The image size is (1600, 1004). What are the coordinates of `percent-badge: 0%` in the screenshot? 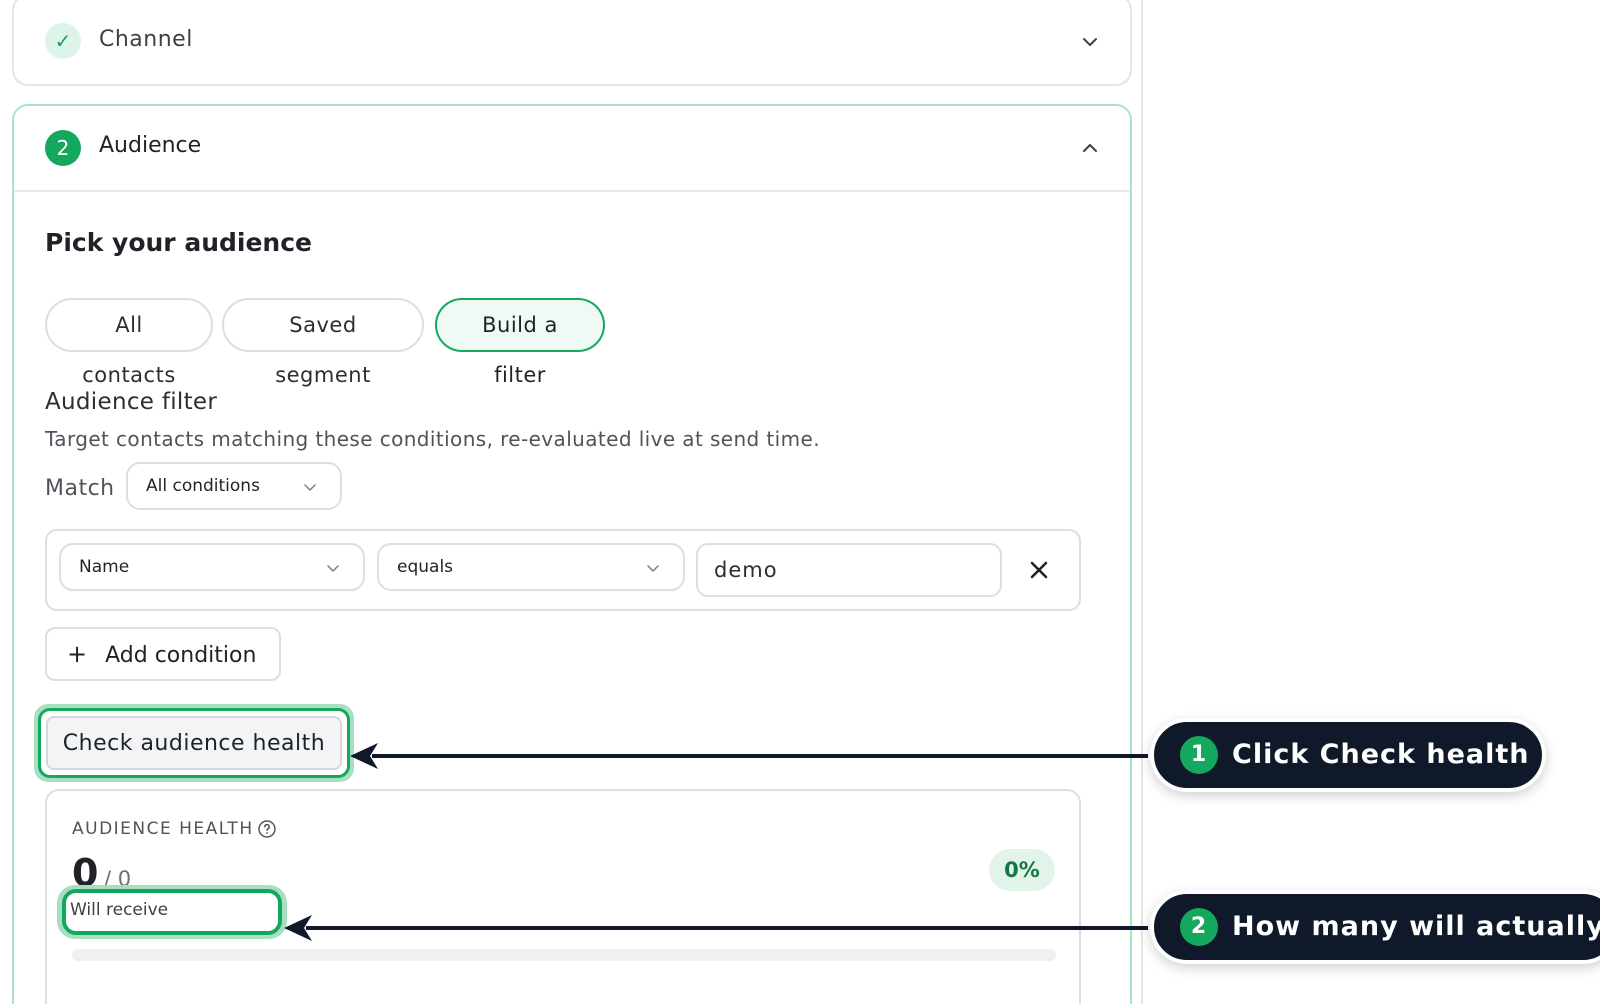 It's located at (1022, 870).